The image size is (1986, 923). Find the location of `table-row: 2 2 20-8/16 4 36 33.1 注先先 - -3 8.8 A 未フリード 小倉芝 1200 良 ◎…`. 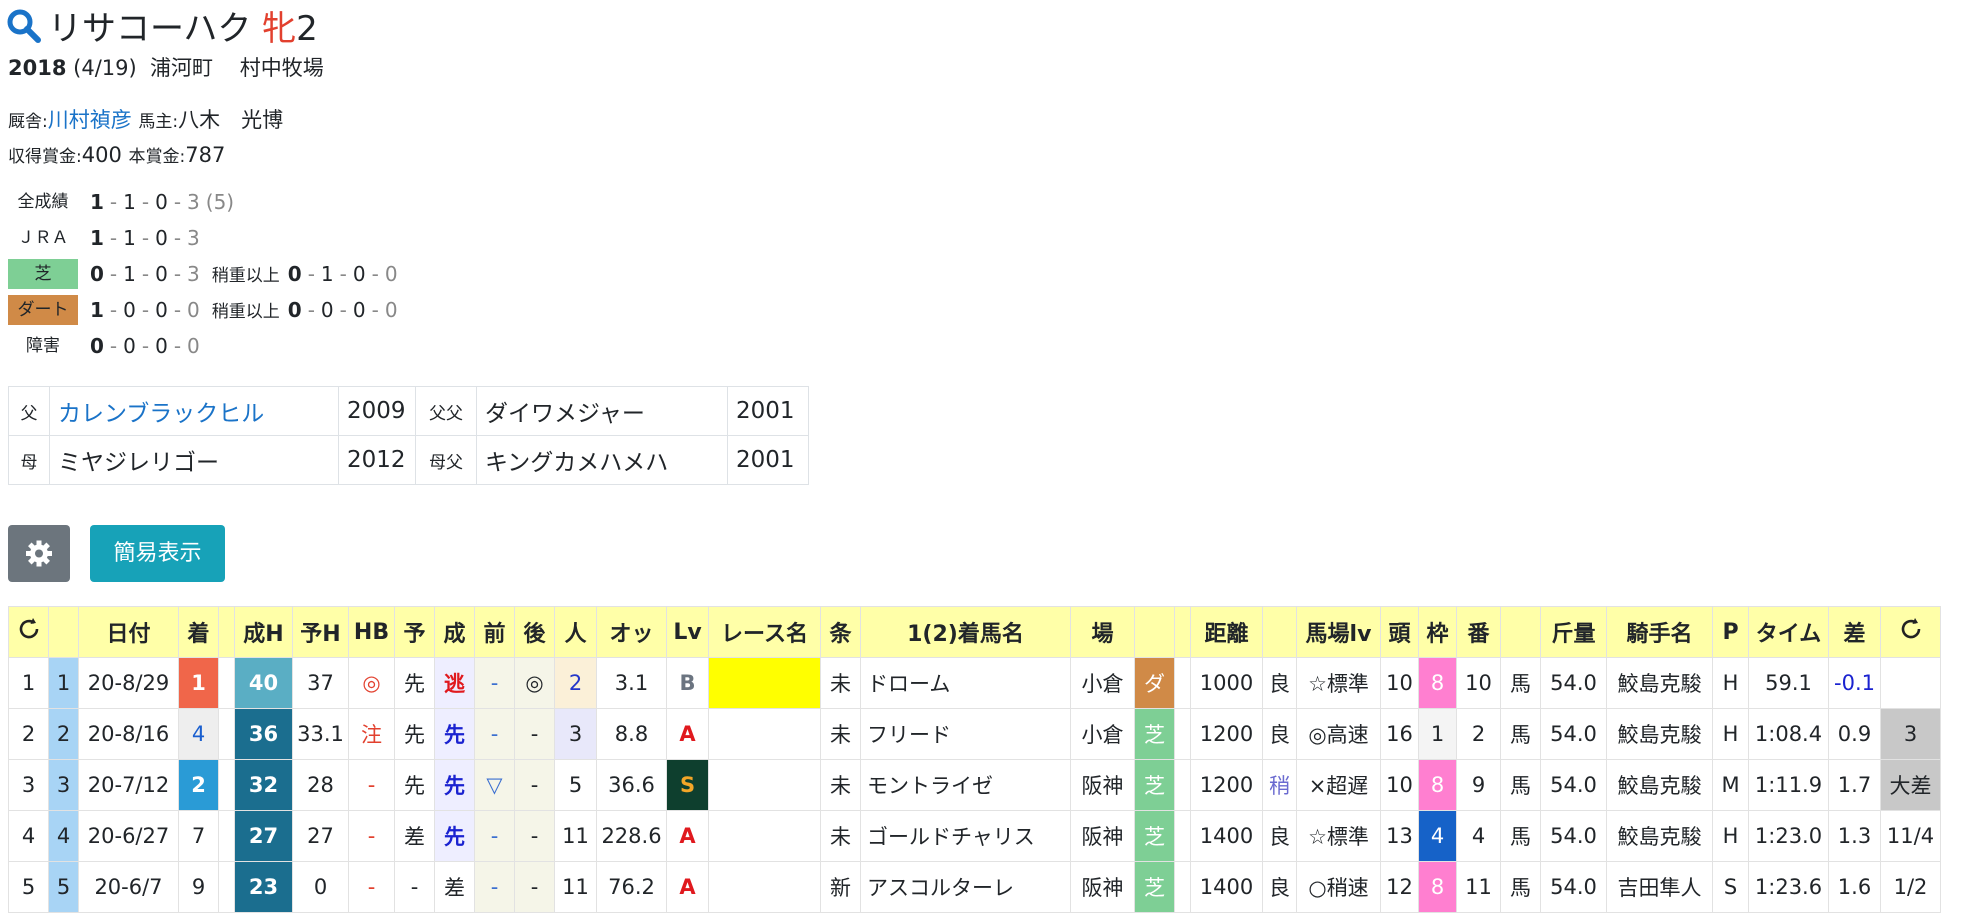

table-row: 2 2 20-8/16 4 36 33.1 注先先 - -3 8.8 A 未フリード 小倉芝 1200 良 ◎… is located at coordinates (974, 734).